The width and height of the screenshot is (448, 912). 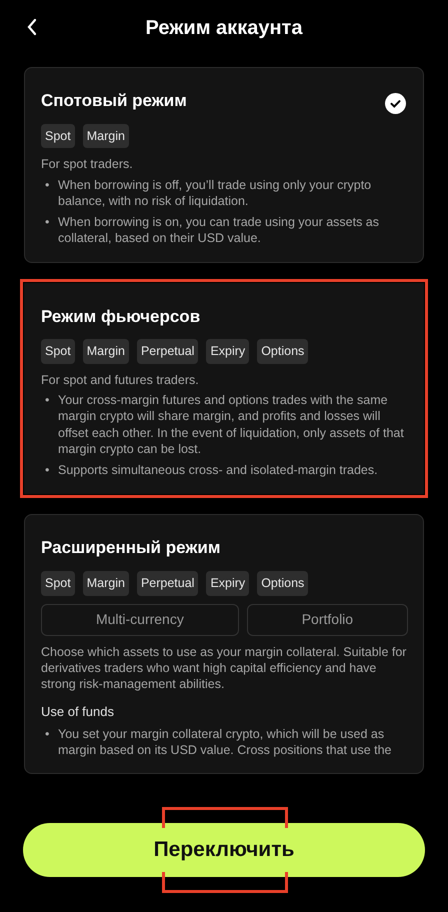 What do you see at coordinates (114, 101) in the screenshot?
I see `mode-title: Спотовый режим` at bounding box center [114, 101].